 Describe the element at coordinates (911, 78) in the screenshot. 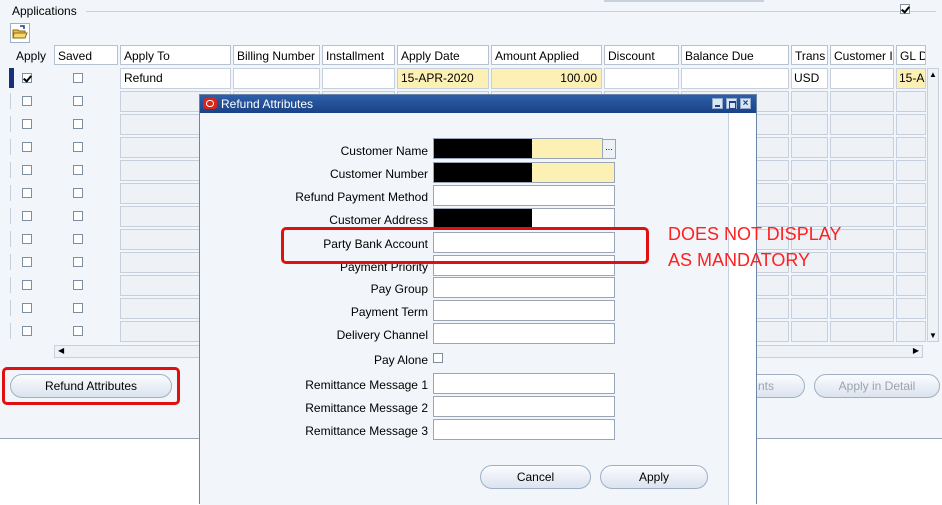

I see `gl-date-cell: 15-A` at that location.